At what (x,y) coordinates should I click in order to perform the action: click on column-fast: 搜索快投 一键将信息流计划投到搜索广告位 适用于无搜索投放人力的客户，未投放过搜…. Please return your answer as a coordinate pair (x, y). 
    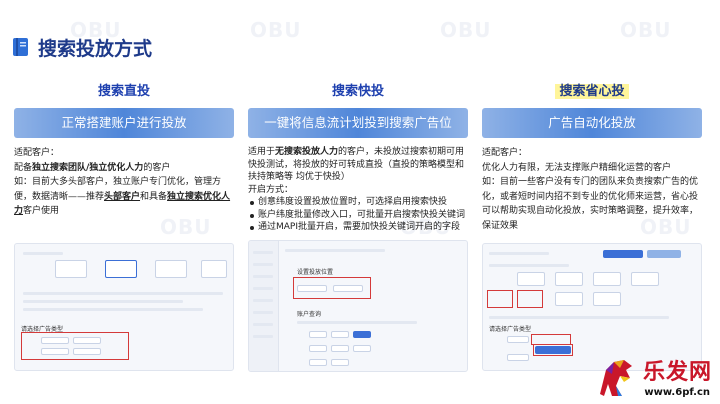
    Looking at the image, I should click on (358, 158).